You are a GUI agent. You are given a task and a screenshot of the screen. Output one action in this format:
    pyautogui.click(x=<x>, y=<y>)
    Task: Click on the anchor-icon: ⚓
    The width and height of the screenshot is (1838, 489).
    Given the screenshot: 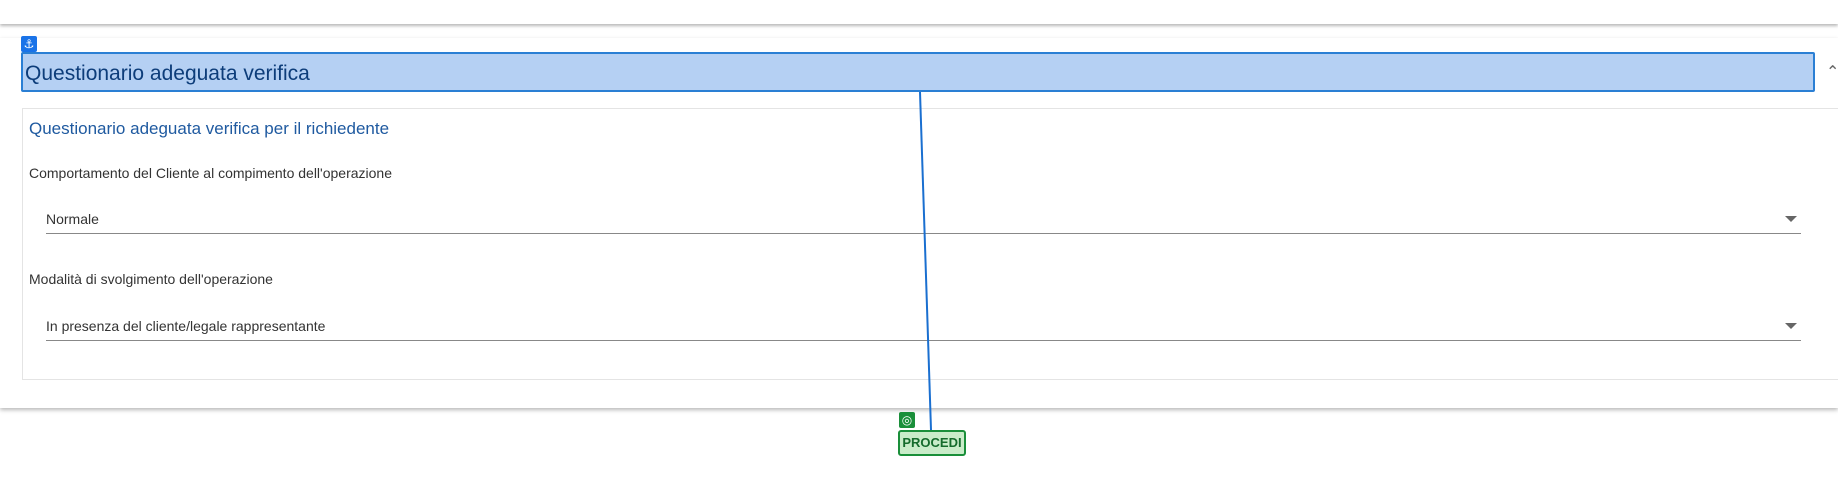 What is the action you would take?
    pyautogui.click(x=29, y=44)
    